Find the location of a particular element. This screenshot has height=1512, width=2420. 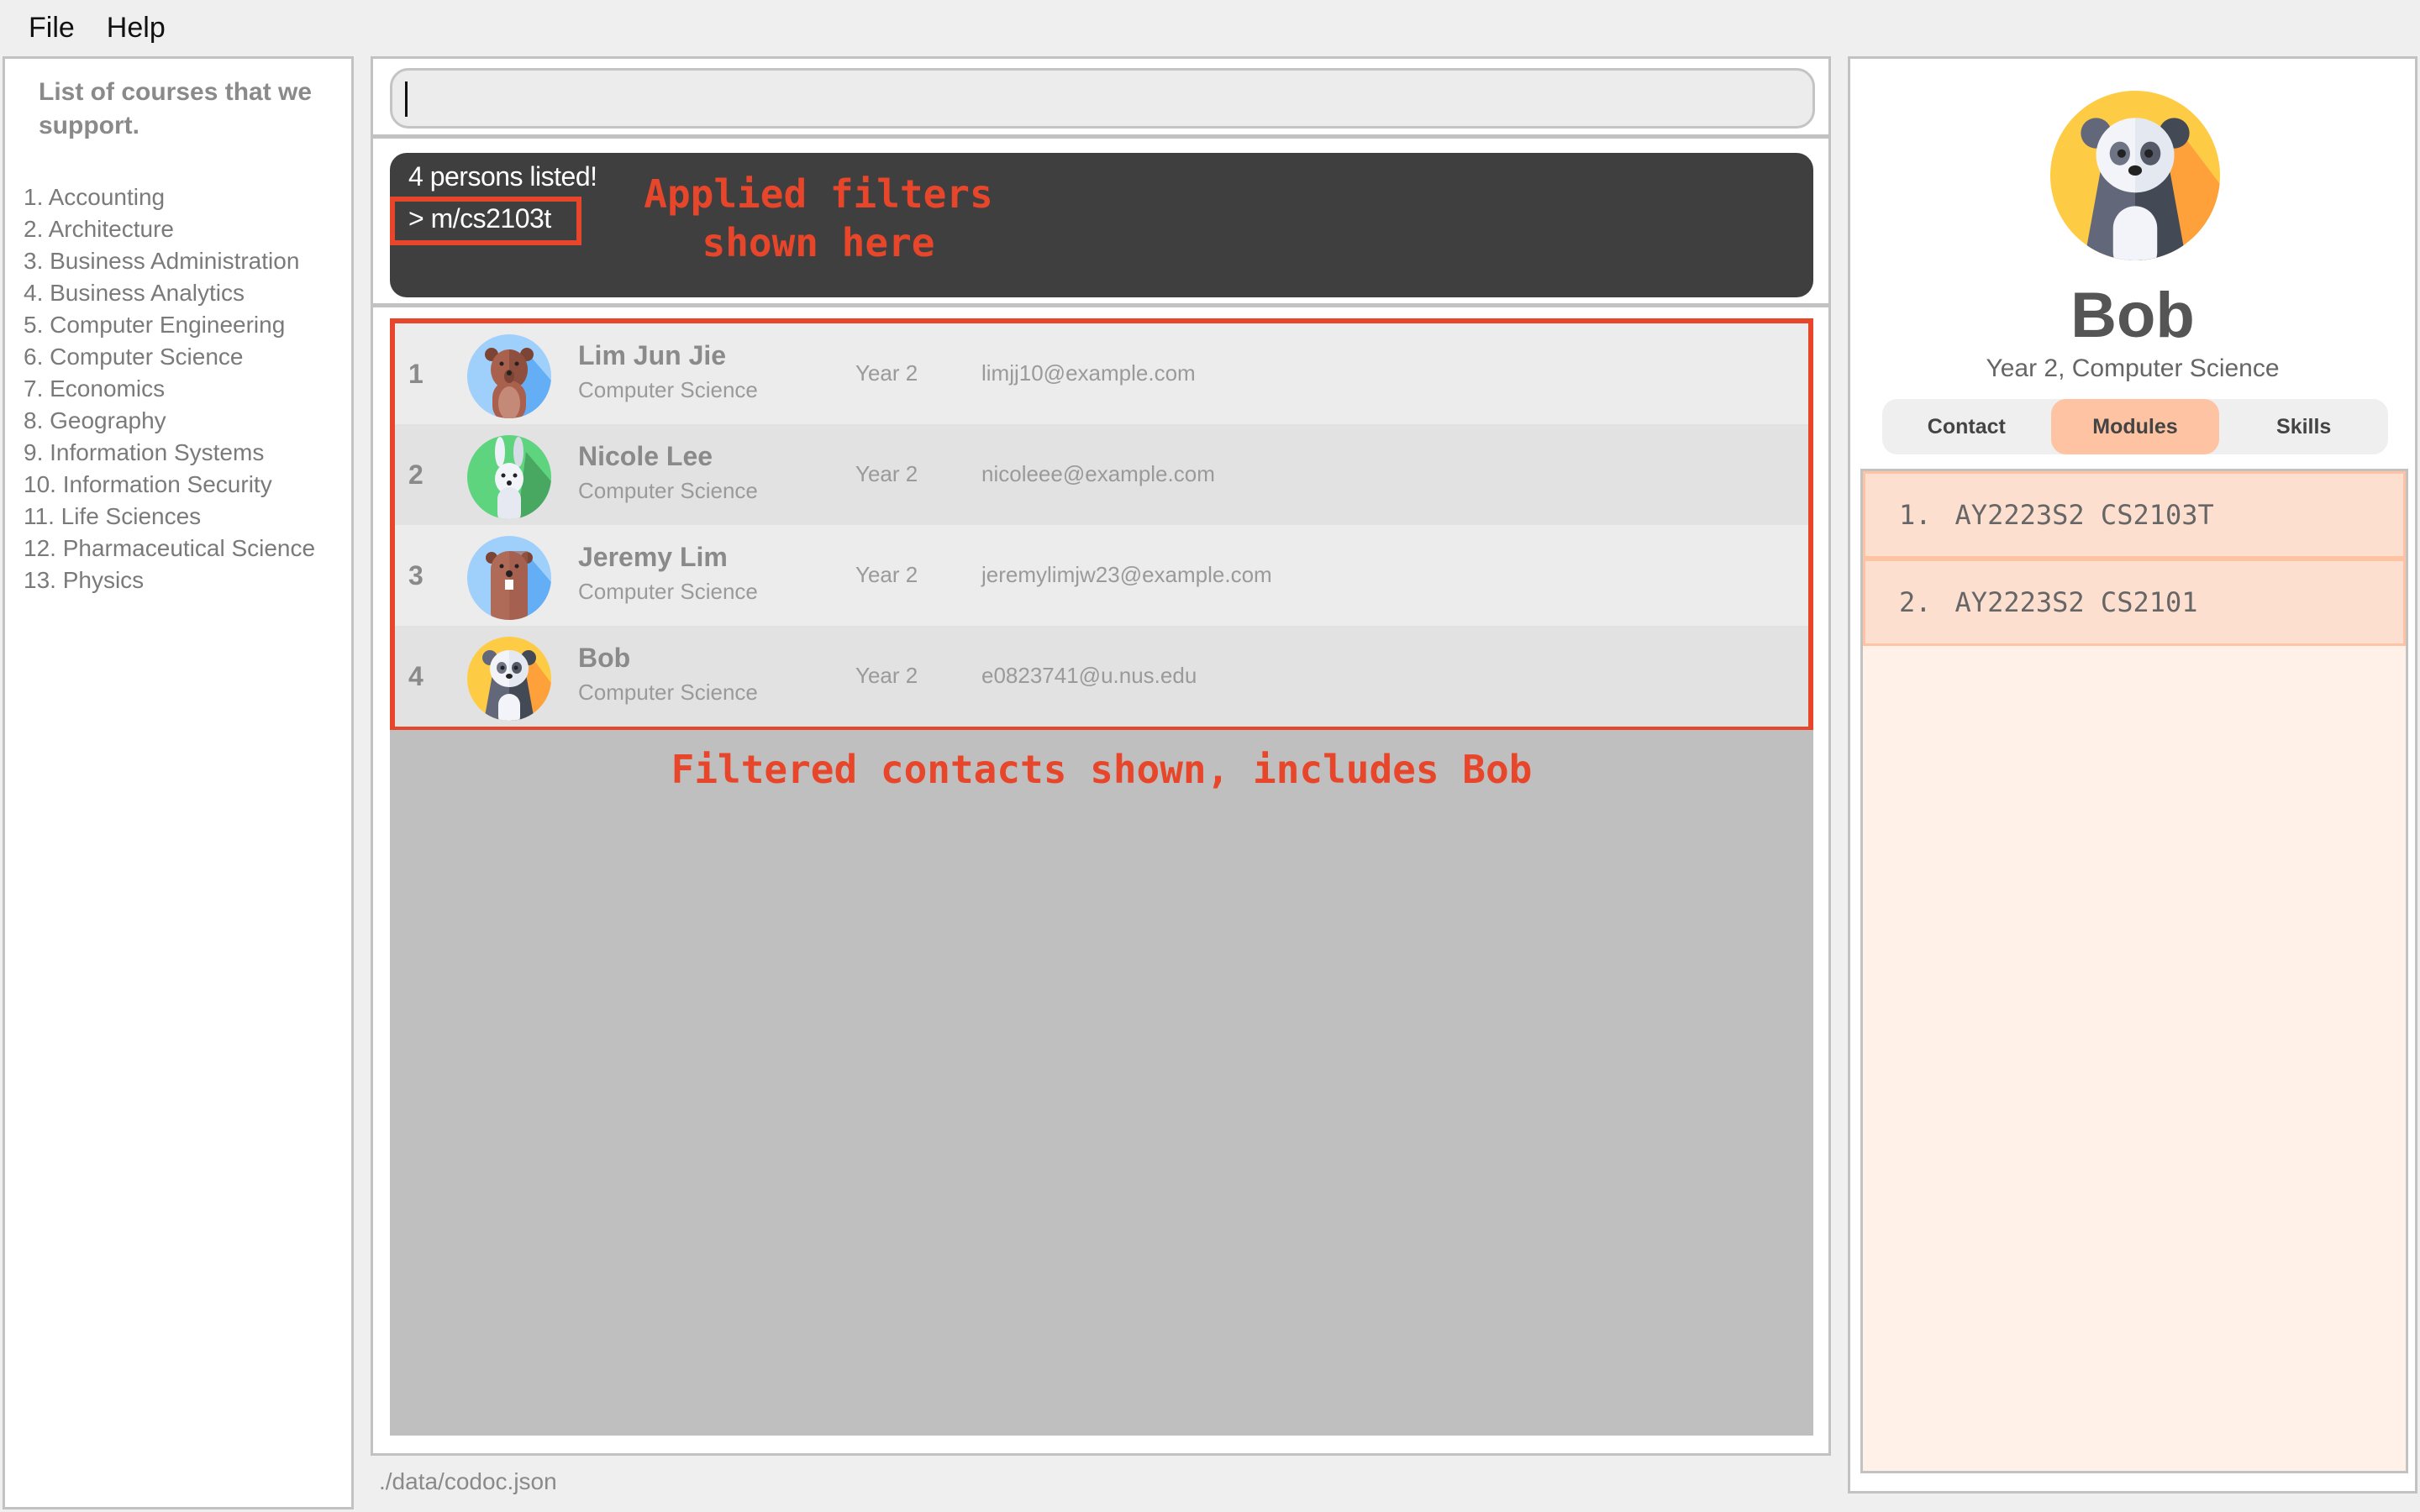

course-item: 1. Accounting is located at coordinates (95, 197).